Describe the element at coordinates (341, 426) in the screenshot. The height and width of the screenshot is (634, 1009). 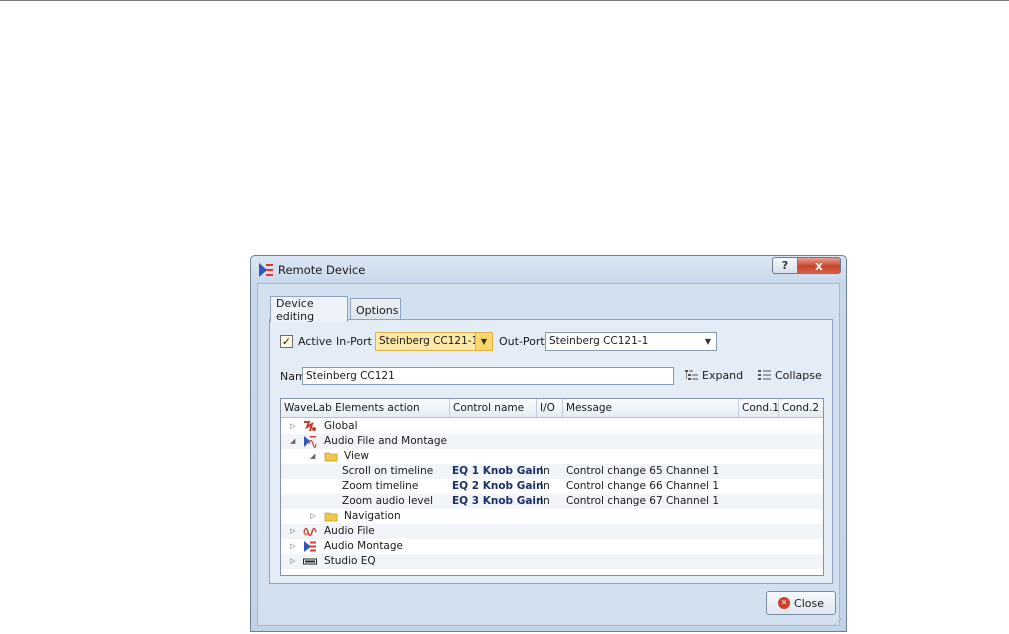
I see `tree-label: Global` at that location.